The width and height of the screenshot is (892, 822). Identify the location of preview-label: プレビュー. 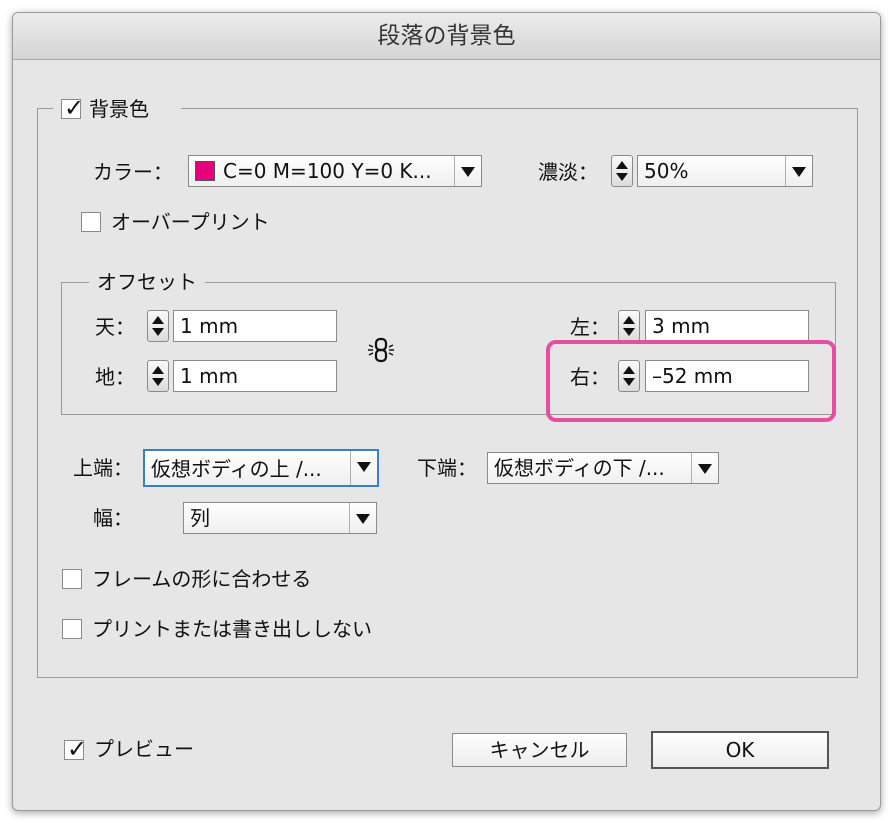
(144, 749).